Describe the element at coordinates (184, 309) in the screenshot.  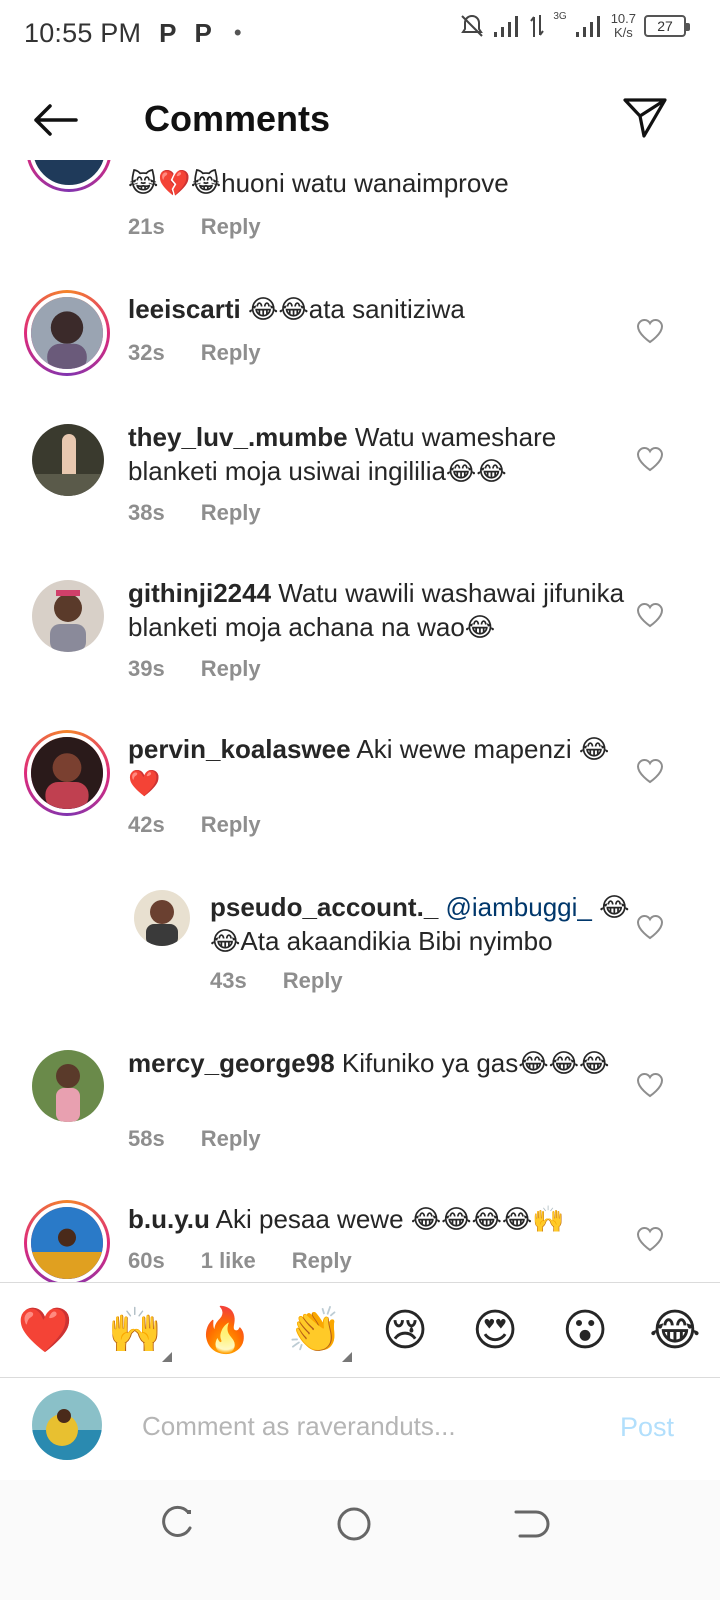
I see `comment-username: leeiscarti` at that location.